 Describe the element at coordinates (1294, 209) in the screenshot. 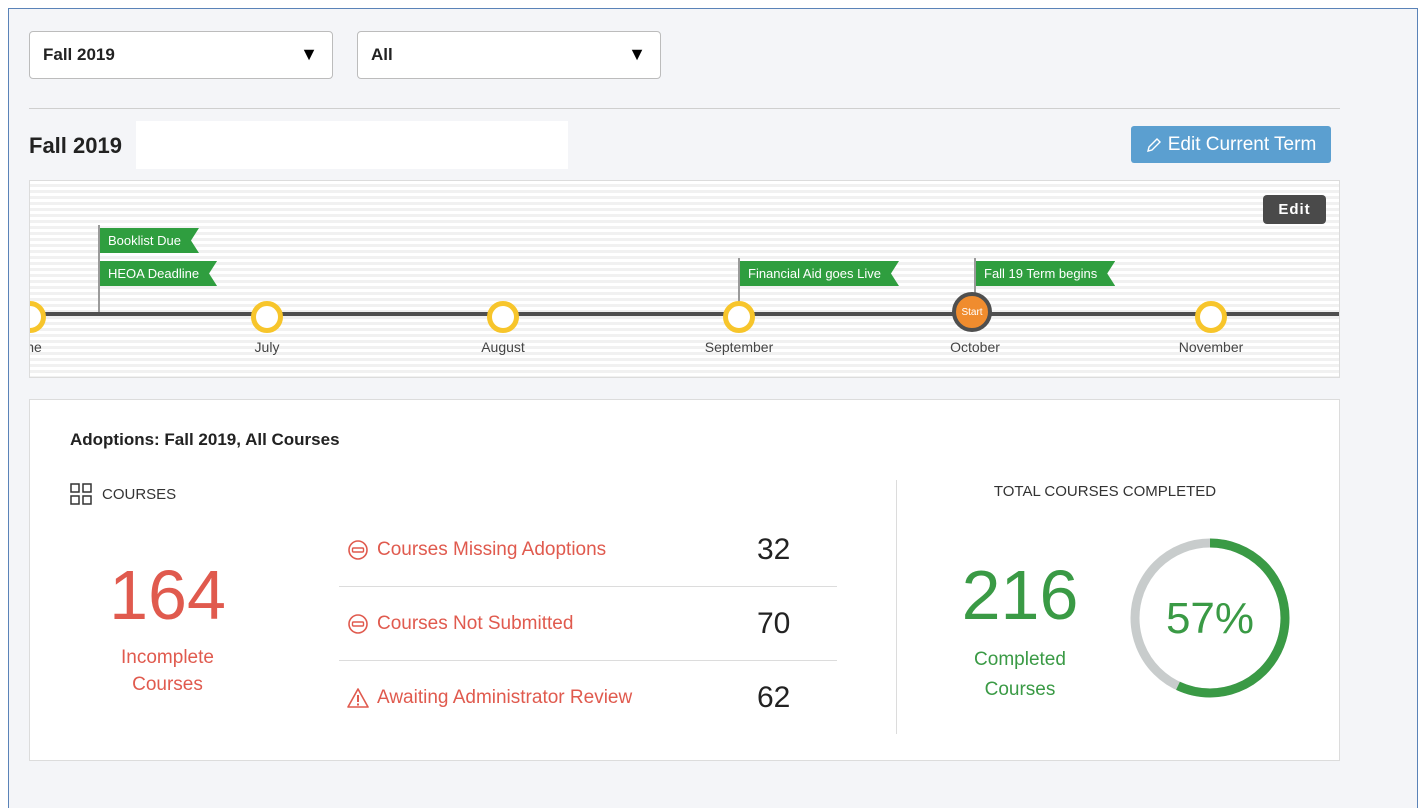

I see `timeline-edit-button: Edit` at that location.